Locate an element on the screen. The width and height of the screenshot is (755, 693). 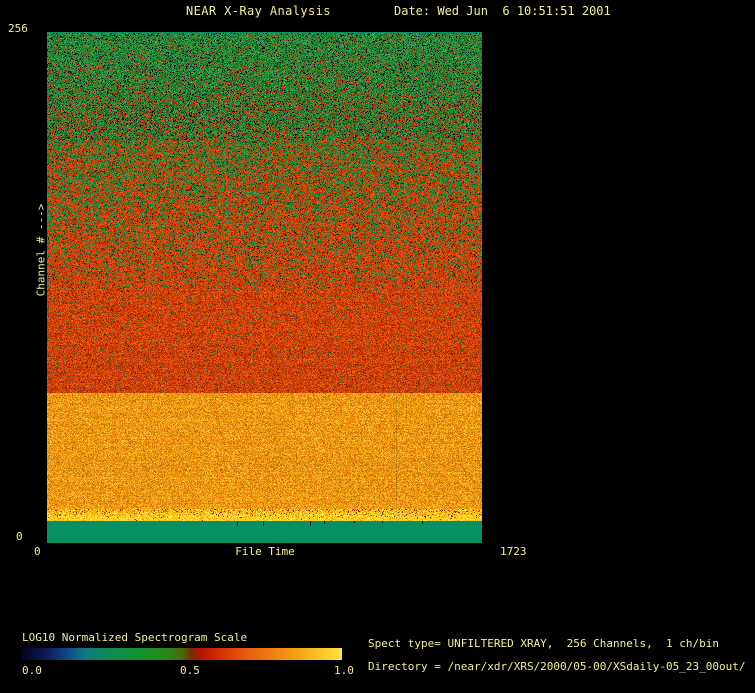
colorbar-tick-mid: 0.5 is located at coordinates (190, 670).